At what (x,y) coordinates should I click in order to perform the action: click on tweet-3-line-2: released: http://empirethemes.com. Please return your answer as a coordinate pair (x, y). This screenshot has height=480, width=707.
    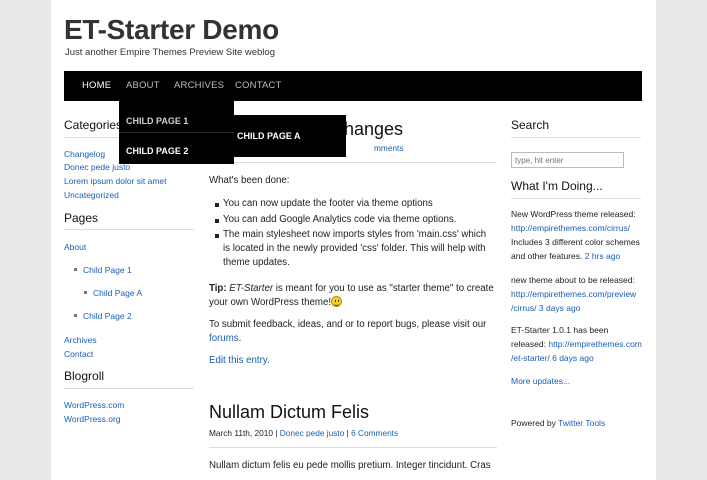
    Looking at the image, I should click on (576, 344).